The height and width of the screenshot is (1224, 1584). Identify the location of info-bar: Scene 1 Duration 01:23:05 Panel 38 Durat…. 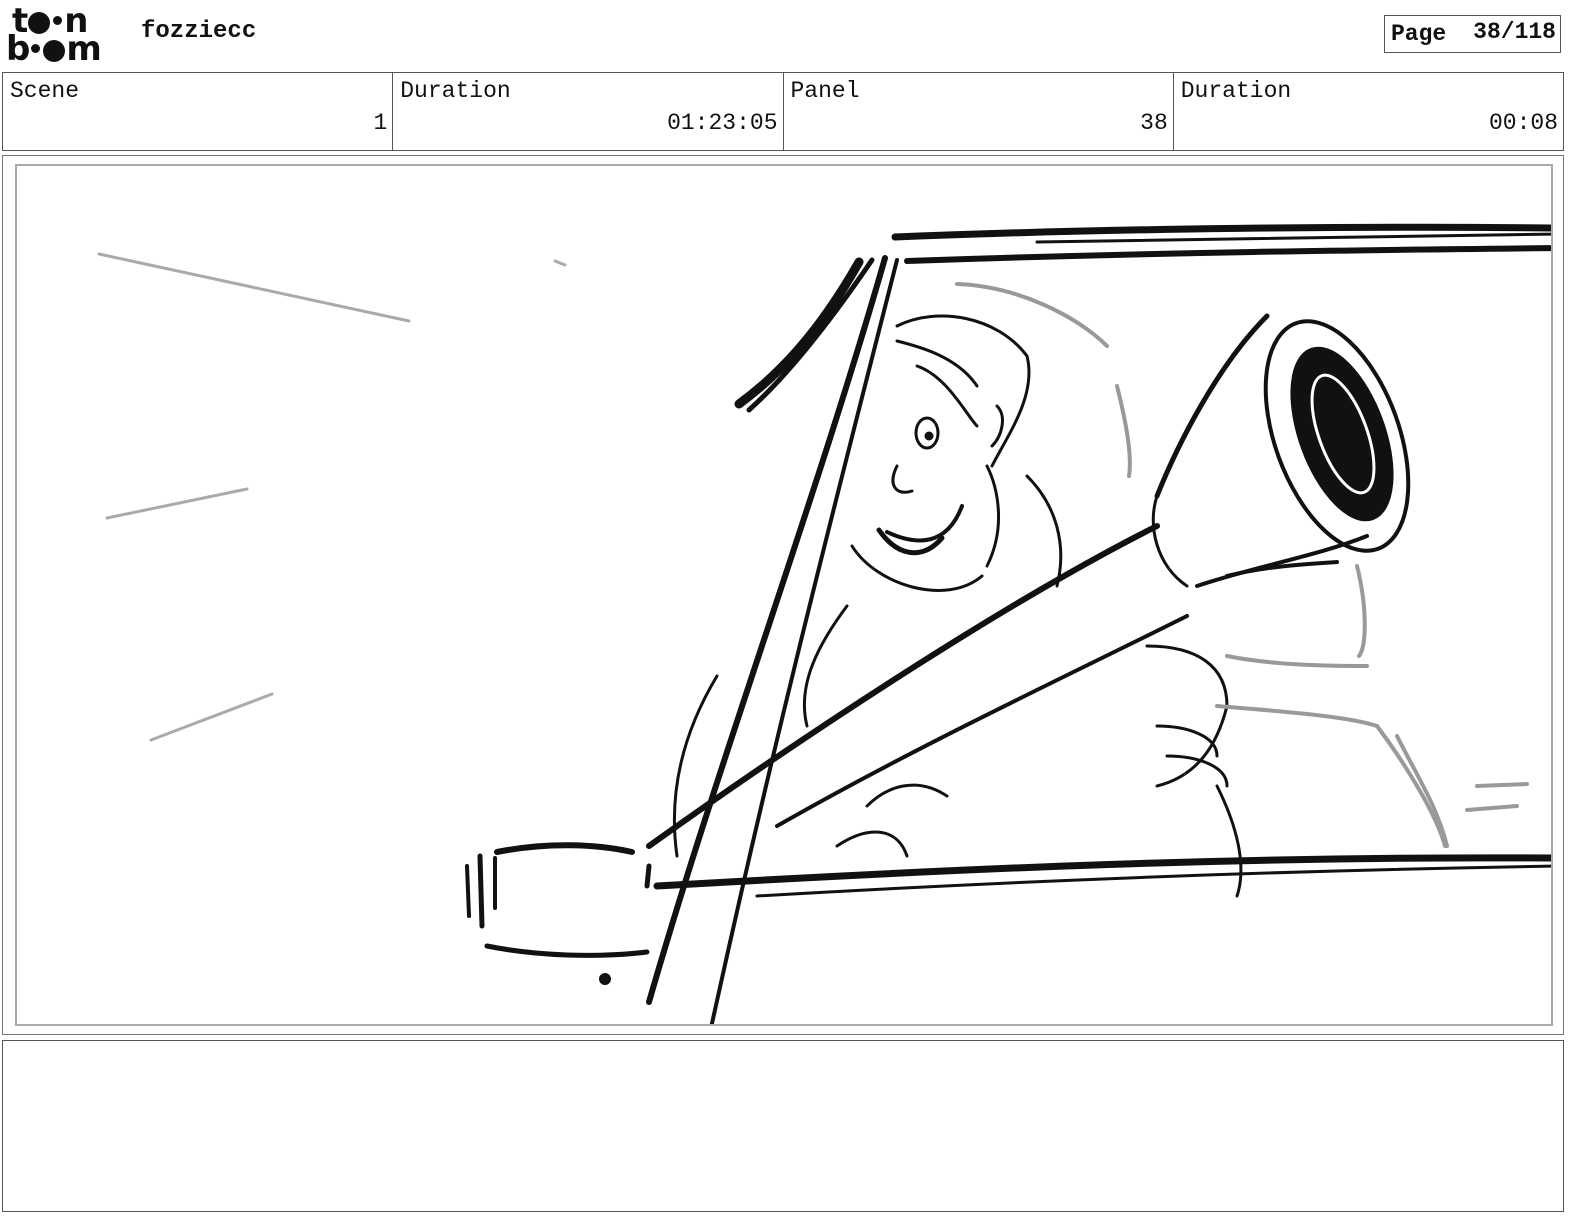
(783, 111).